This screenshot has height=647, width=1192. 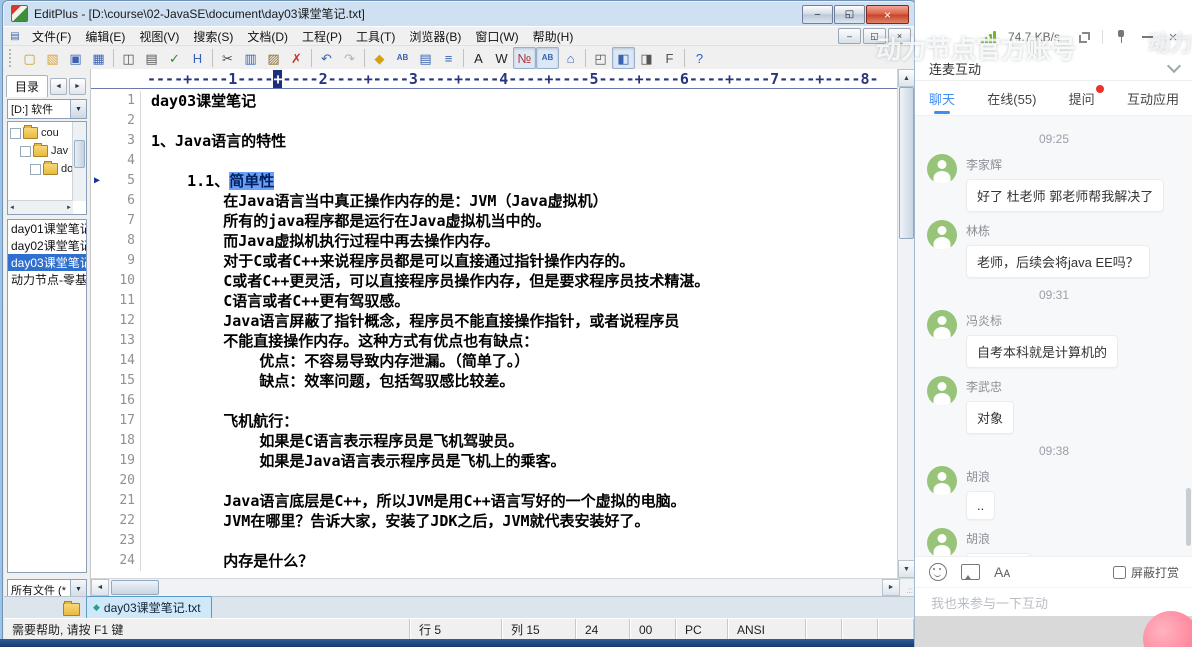 What do you see at coordinates (1119, 572) in the screenshot?
I see `block-rewards-checkbox` at bounding box center [1119, 572].